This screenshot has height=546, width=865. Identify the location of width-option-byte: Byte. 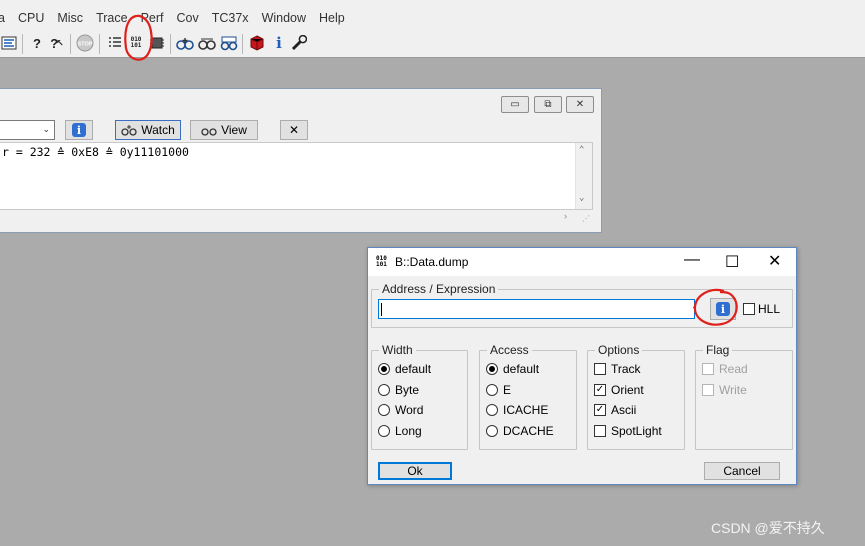
(398, 390).